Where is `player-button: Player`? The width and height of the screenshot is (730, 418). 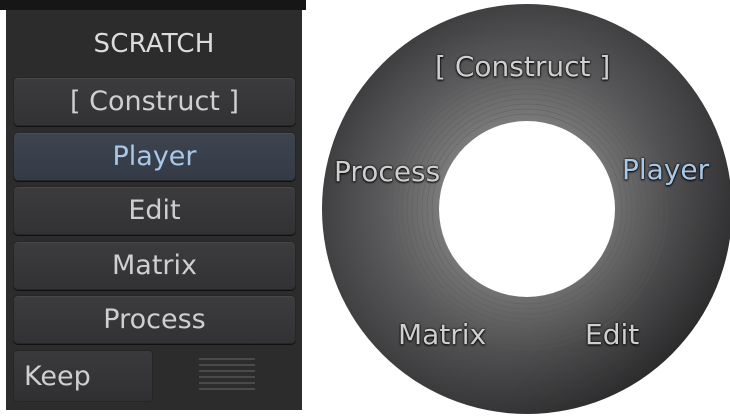 player-button: Player is located at coordinates (154, 156).